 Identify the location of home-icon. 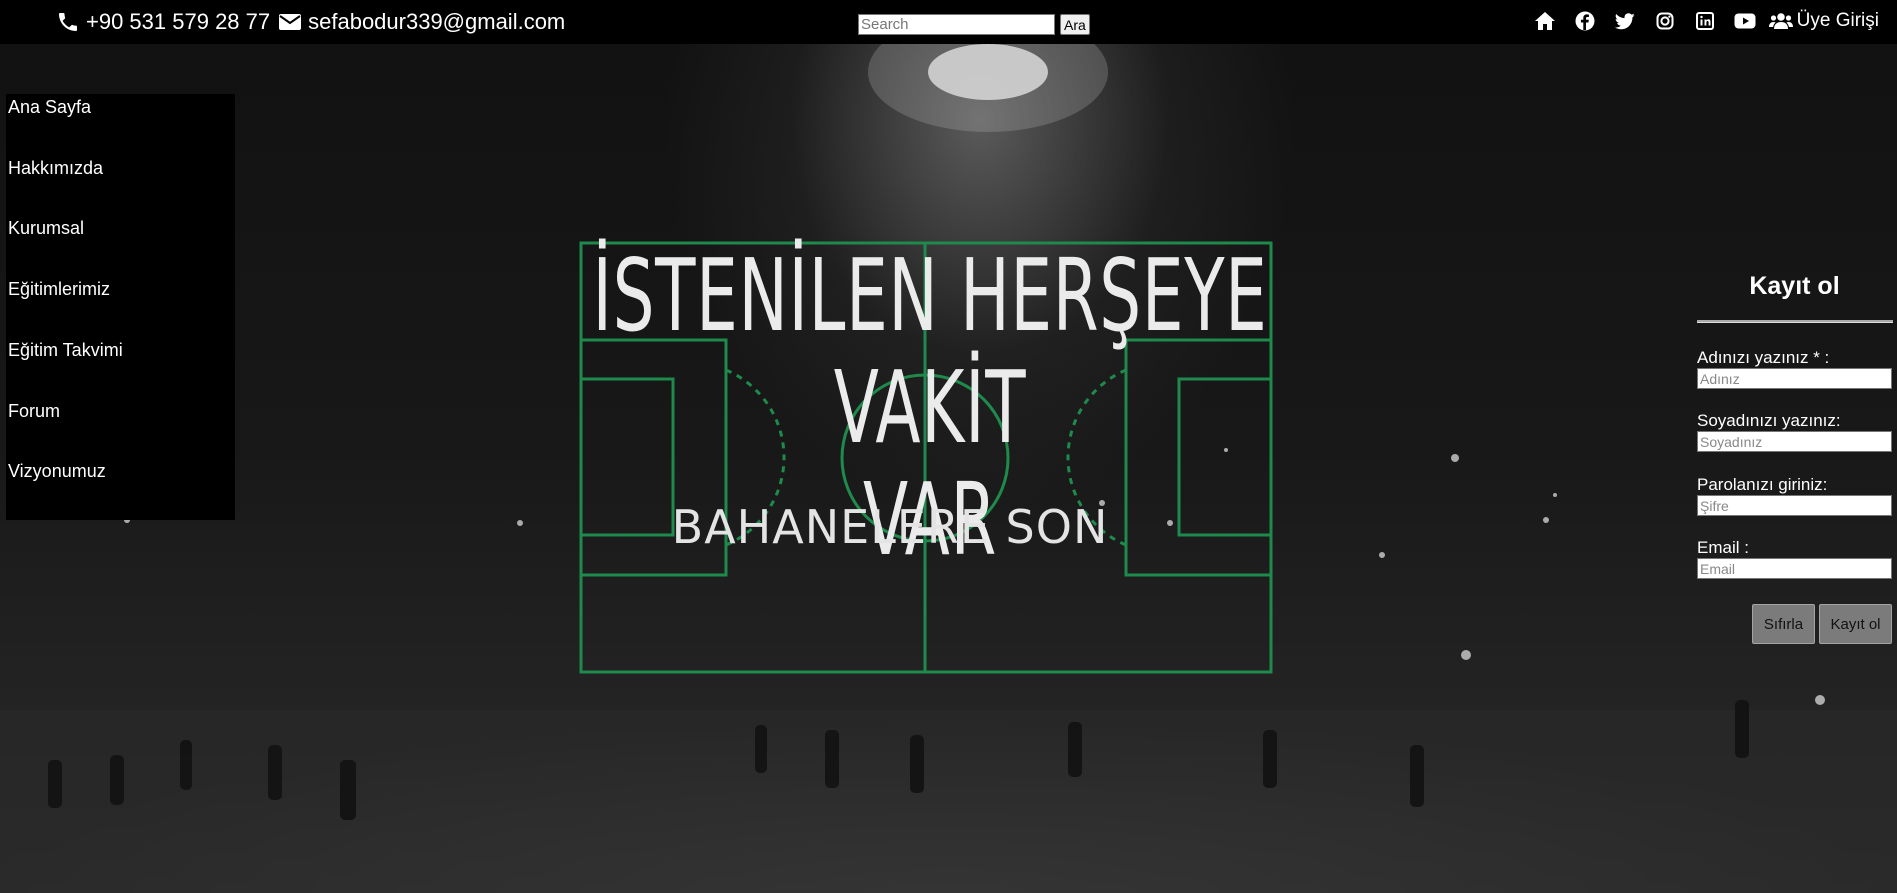
(1545, 21).